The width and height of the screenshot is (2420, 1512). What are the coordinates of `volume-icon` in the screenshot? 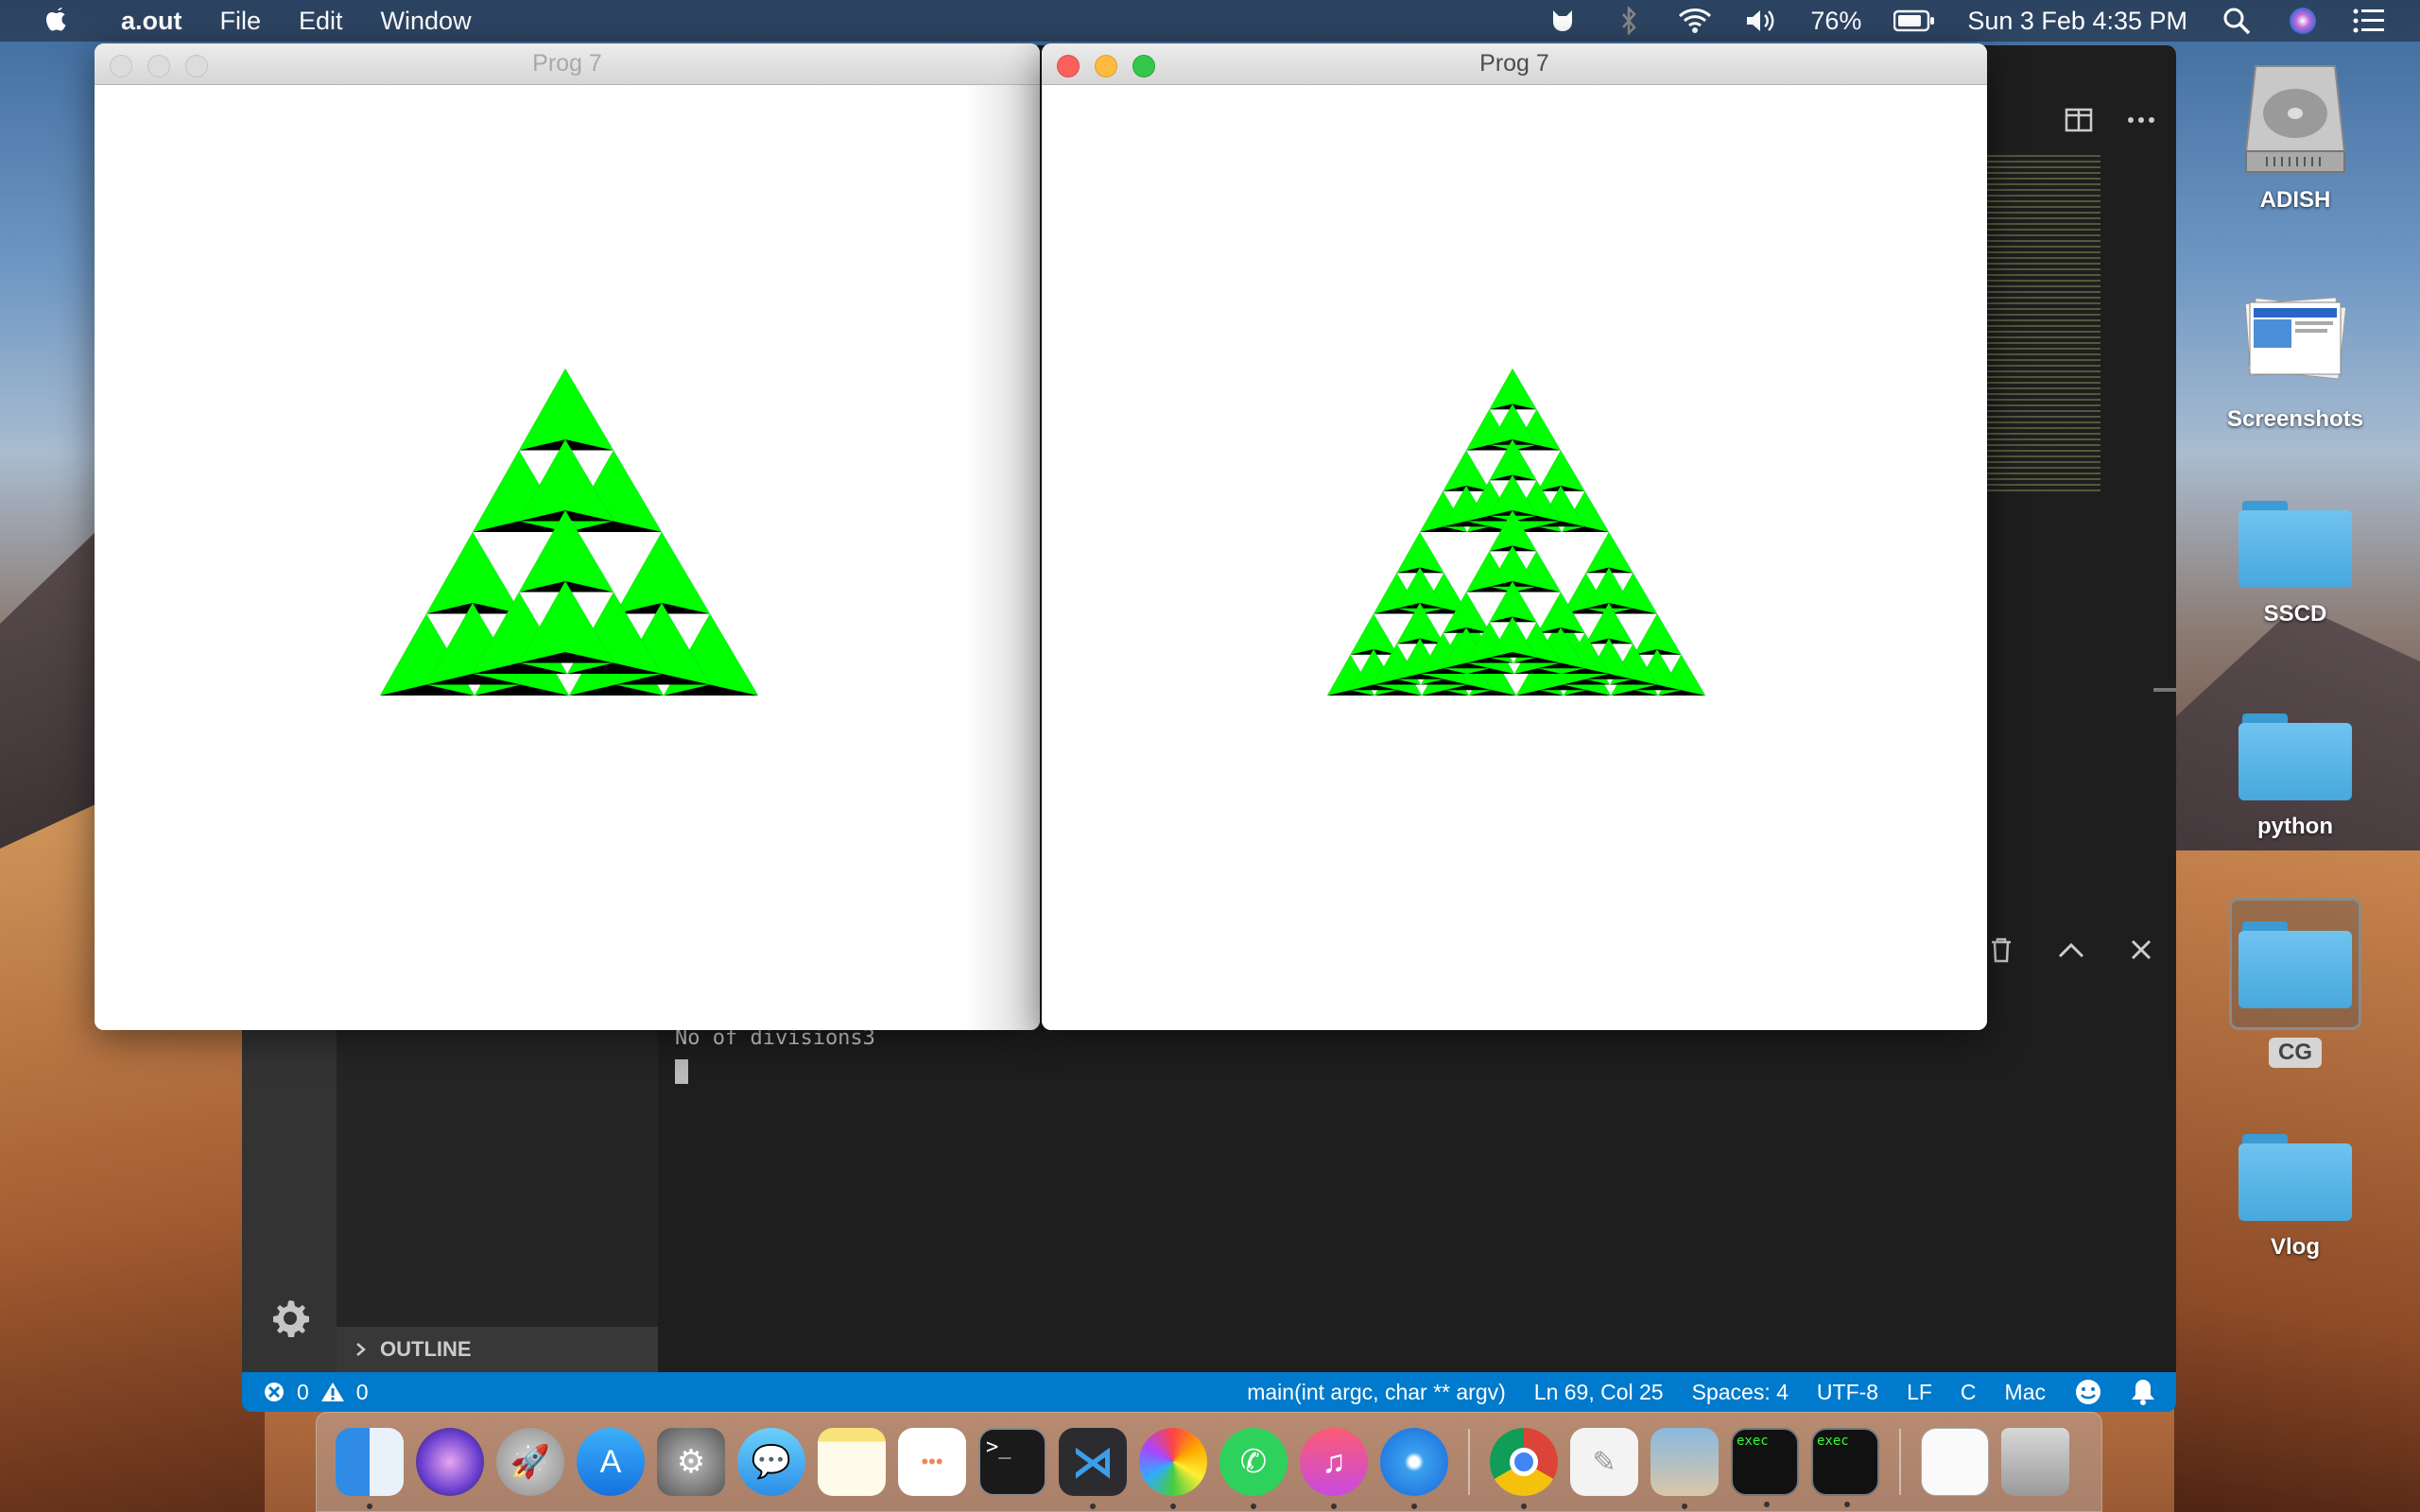 It's located at (1761, 21).